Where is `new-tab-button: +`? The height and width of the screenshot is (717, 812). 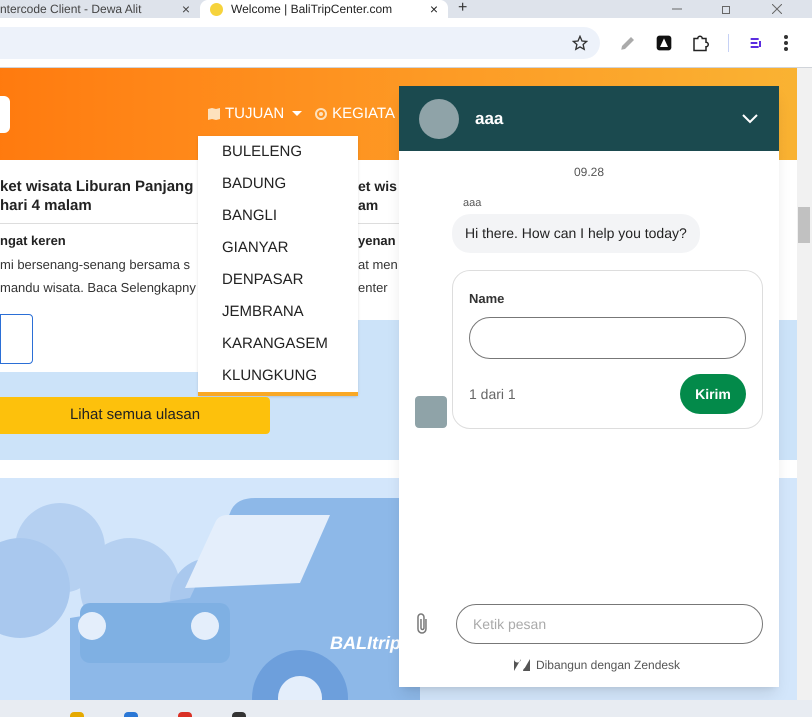 new-tab-button: + is located at coordinates (463, 8).